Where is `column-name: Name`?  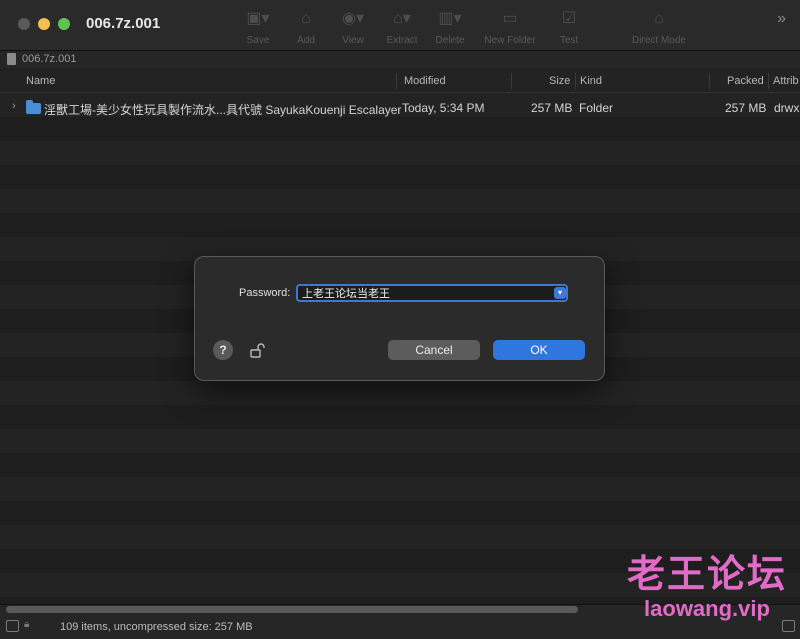
column-name: Name is located at coordinates (40, 81).